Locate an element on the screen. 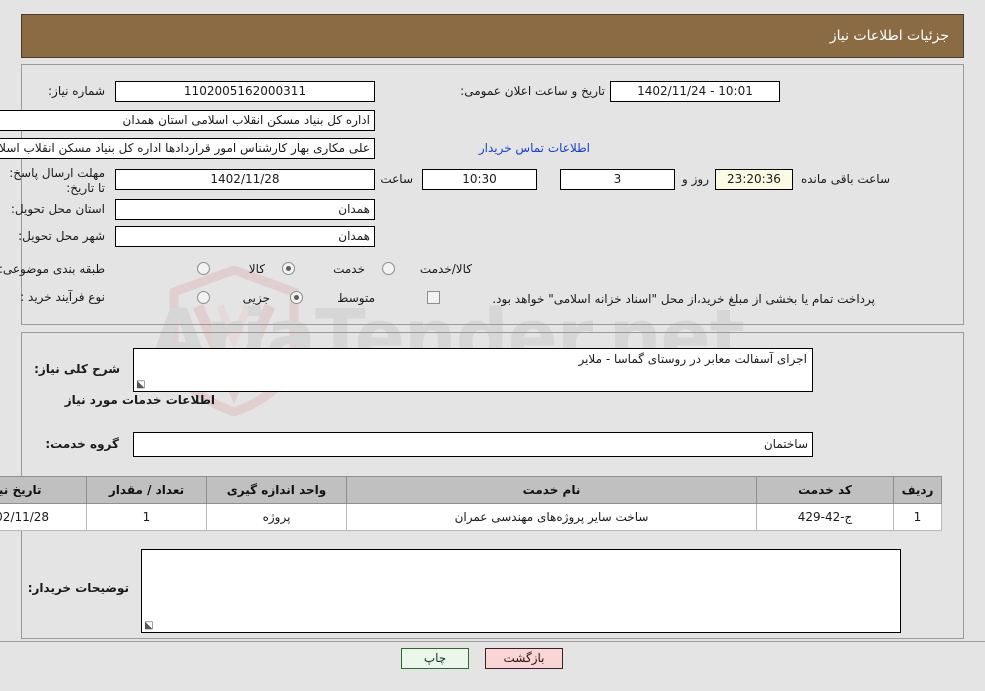 The image size is (985, 691). col-unit: واحد اندازه گیری is located at coordinates (276, 490).